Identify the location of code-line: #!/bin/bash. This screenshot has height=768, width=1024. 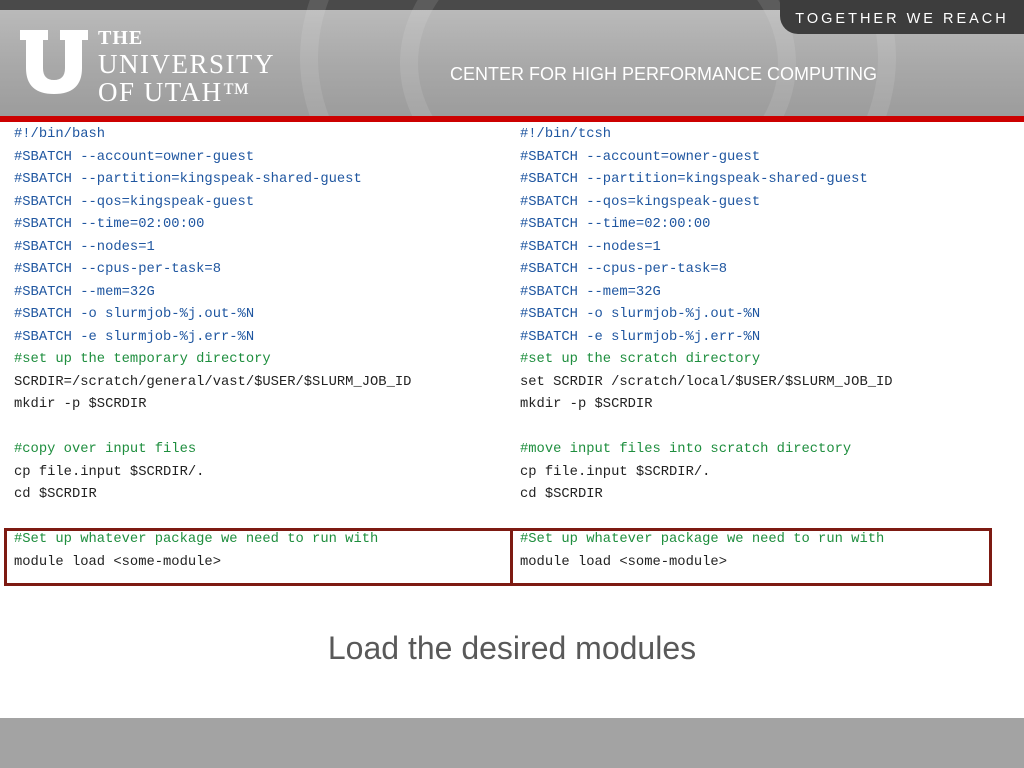
(60, 134).